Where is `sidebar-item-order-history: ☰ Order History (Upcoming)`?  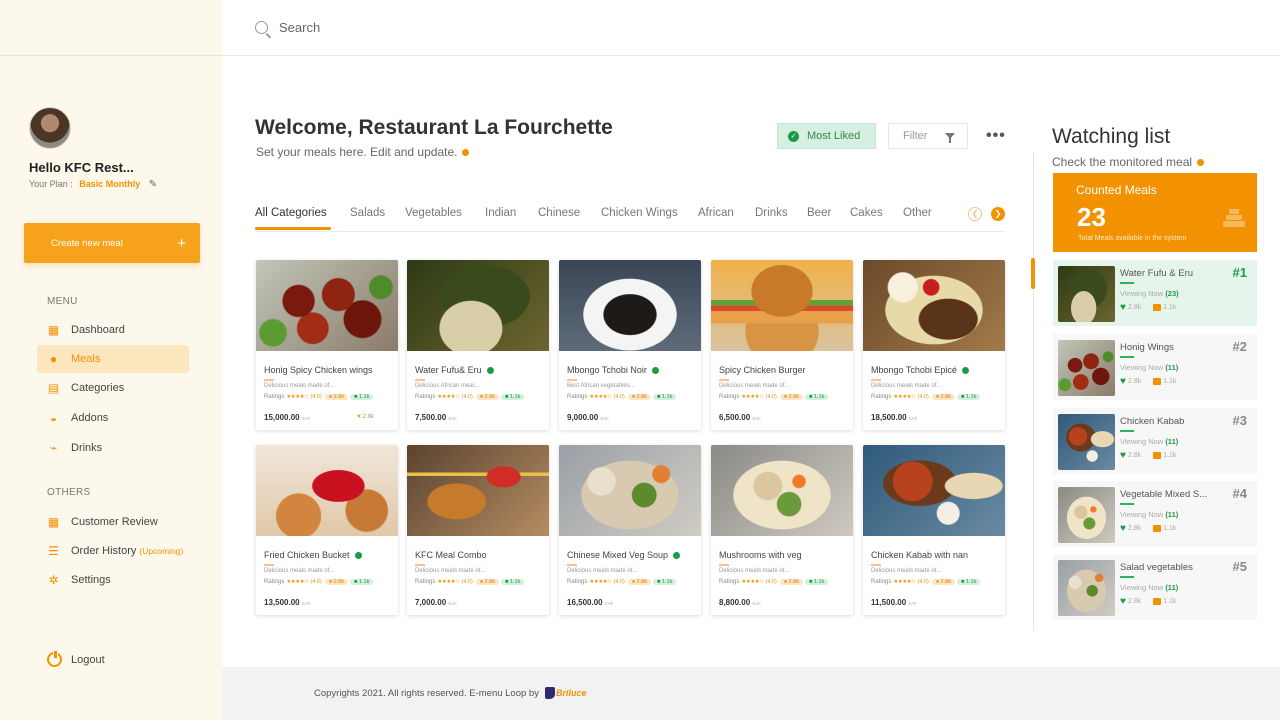 sidebar-item-order-history: ☰ Order History (Upcoming) is located at coordinates (113, 551).